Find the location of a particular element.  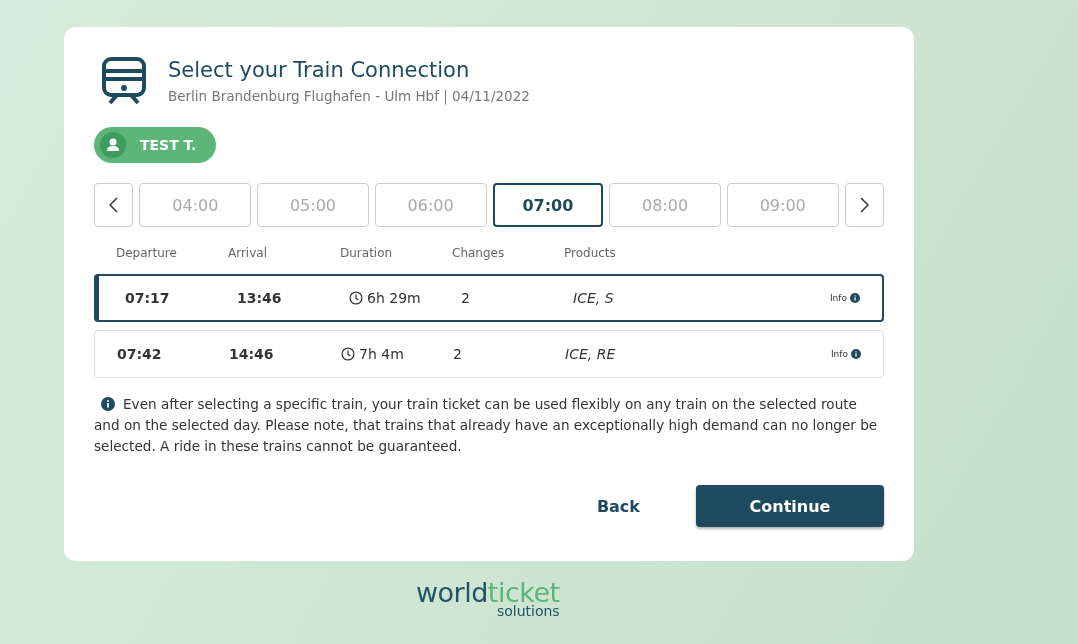

column-header: Duration is located at coordinates (367, 253).